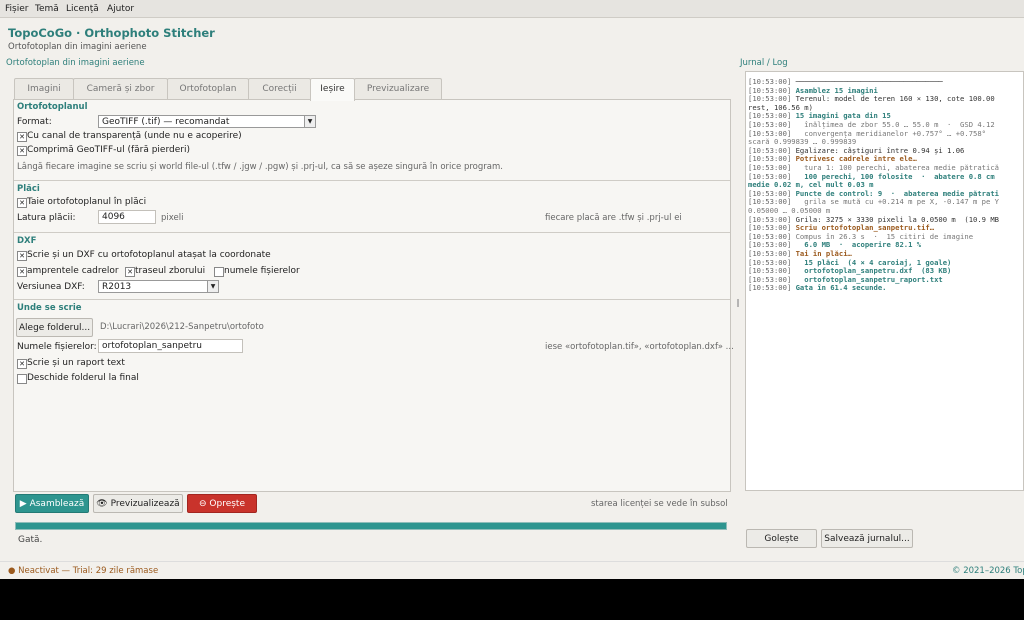  What do you see at coordinates (172, 218) in the screenshot?
I see `tile-size-unit: pixeli` at bounding box center [172, 218].